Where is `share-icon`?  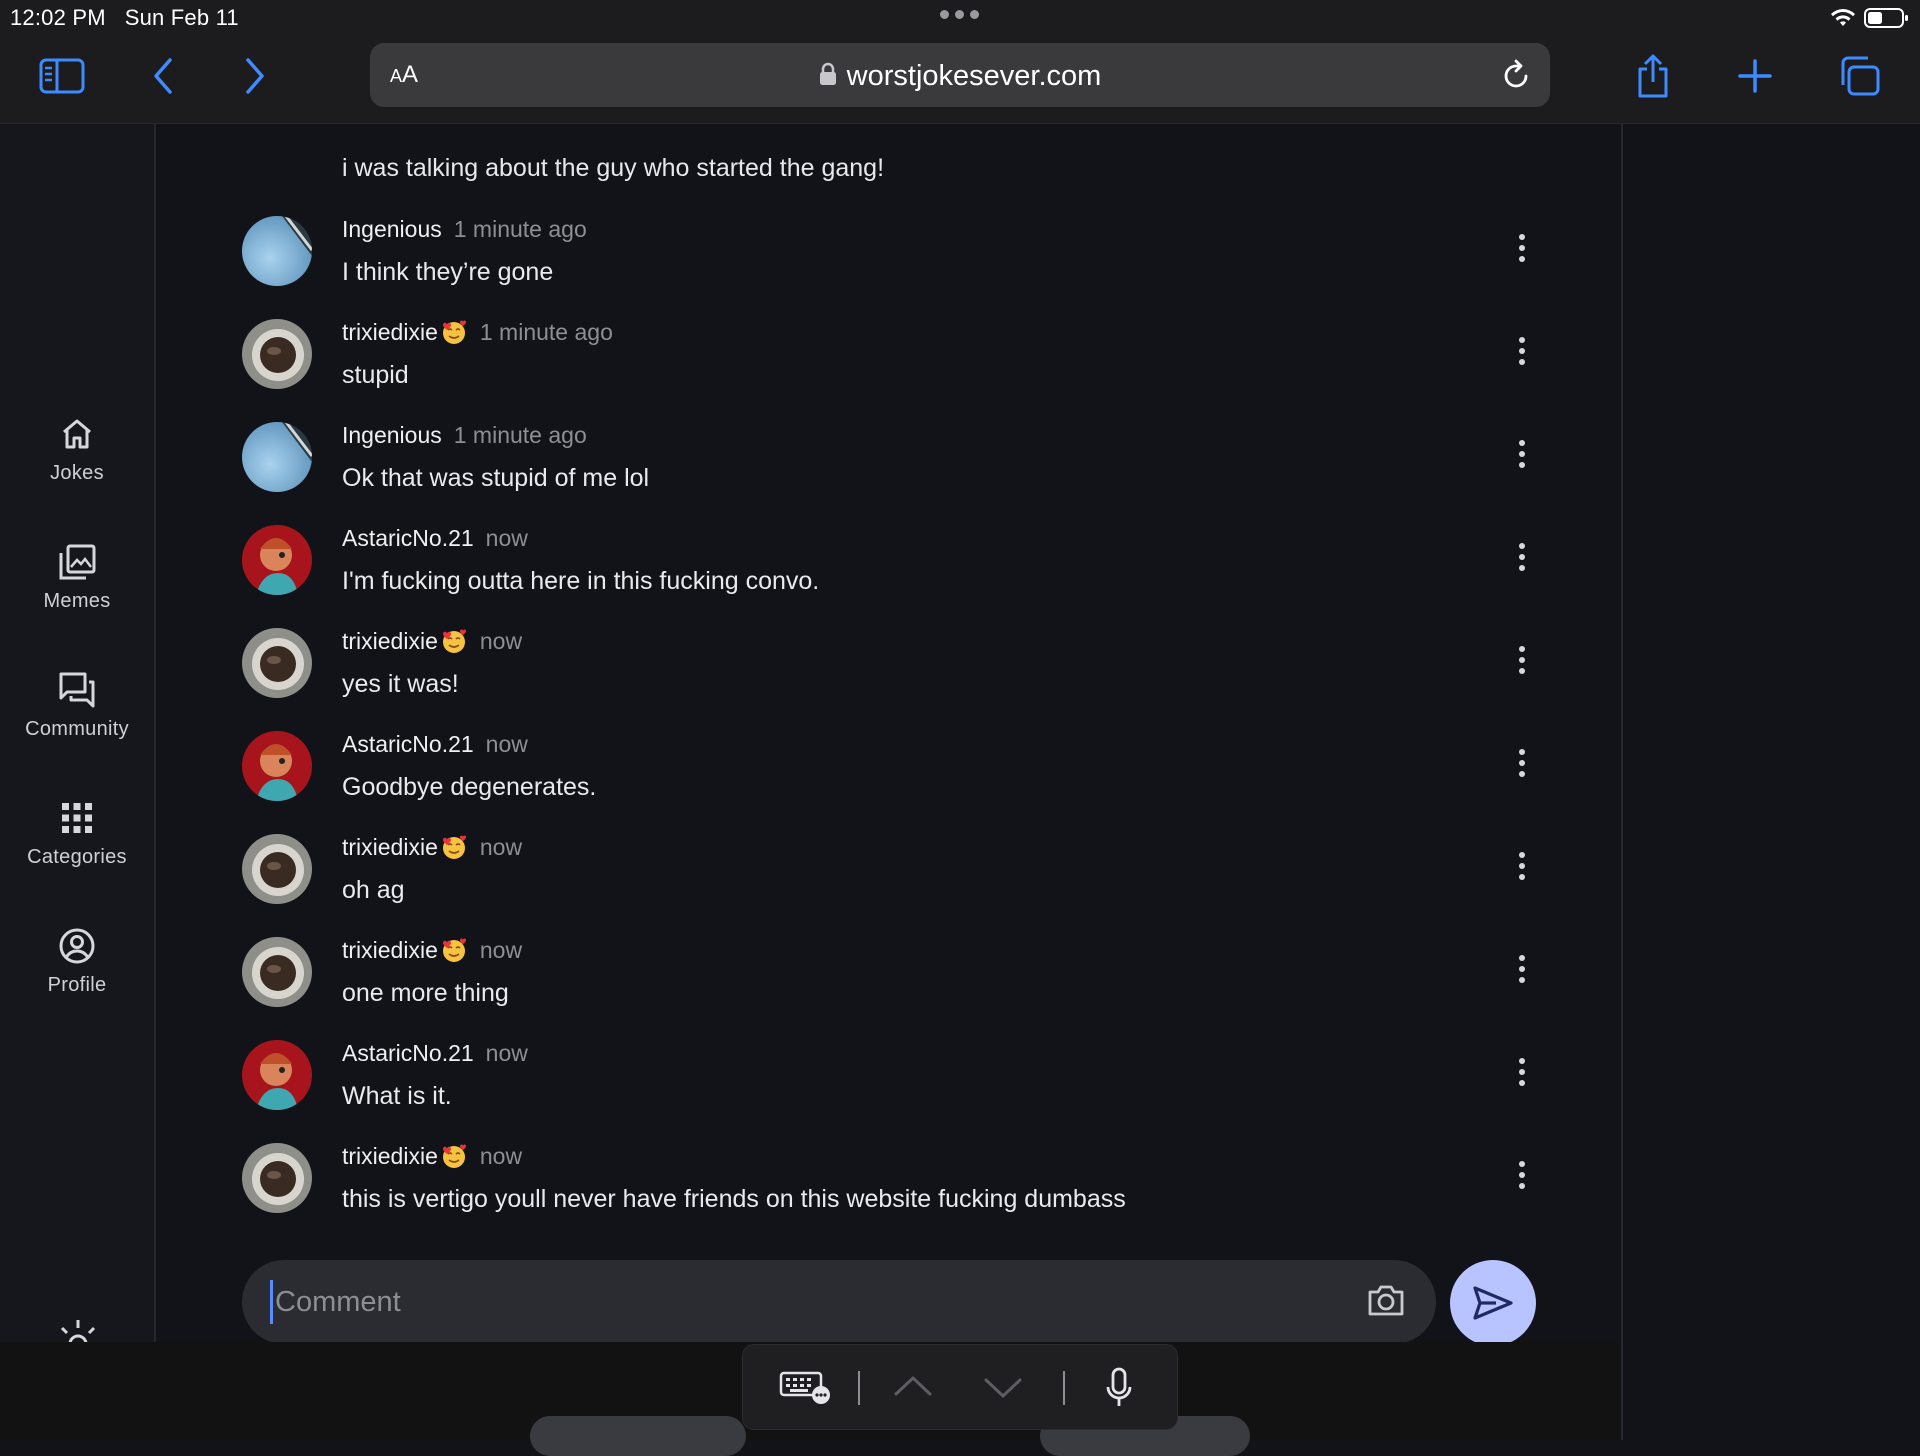
share-icon is located at coordinates (1653, 76).